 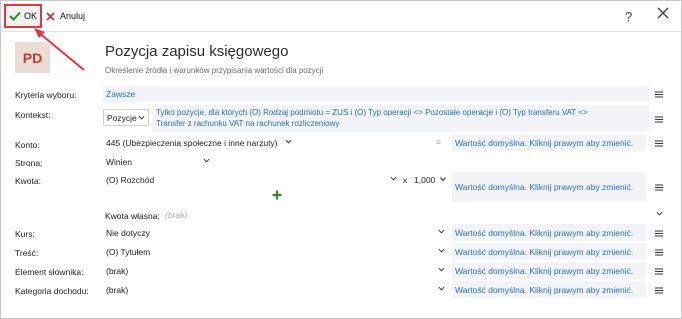 I want to click on kryteria-label: Kryteria wyboru:, so click(x=46, y=95).